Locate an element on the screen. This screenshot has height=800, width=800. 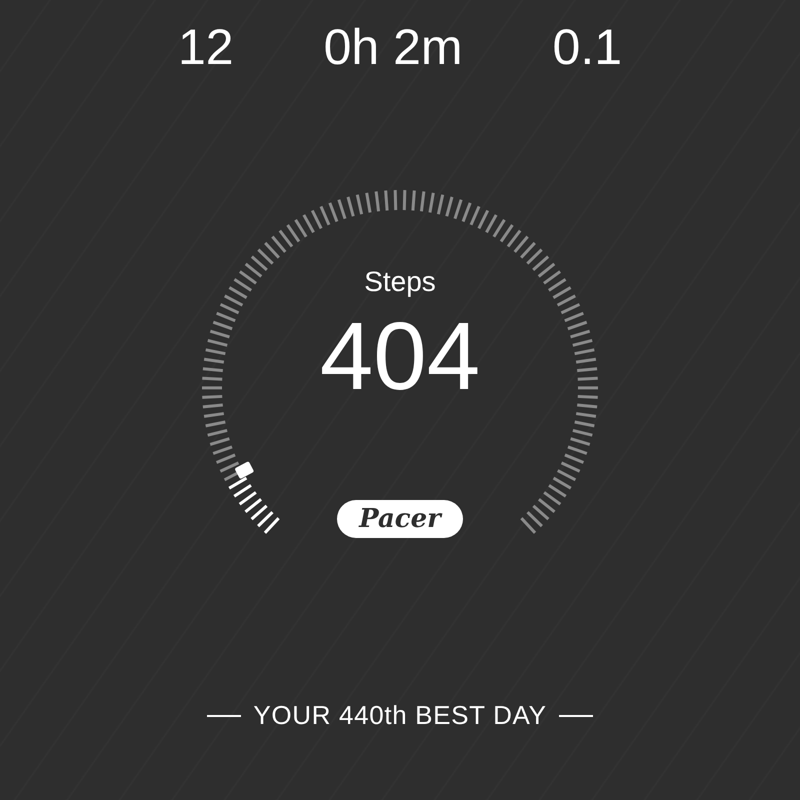
steps-label: Steps is located at coordinates (400, 282).